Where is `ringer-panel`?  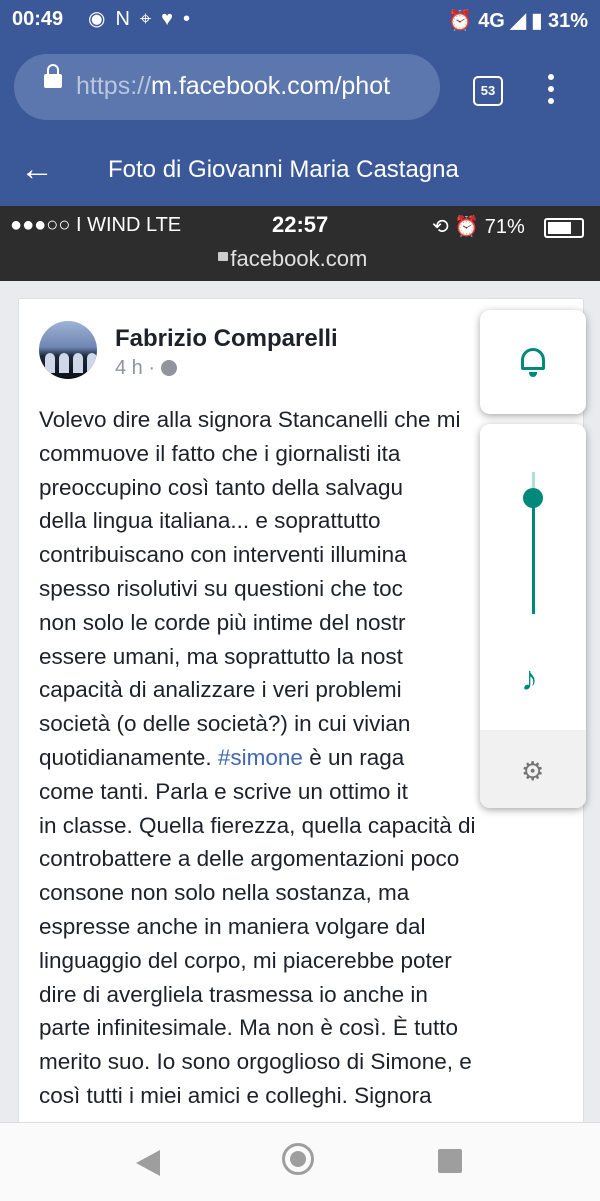 ringer-panel is located at coordinates (533, 362).